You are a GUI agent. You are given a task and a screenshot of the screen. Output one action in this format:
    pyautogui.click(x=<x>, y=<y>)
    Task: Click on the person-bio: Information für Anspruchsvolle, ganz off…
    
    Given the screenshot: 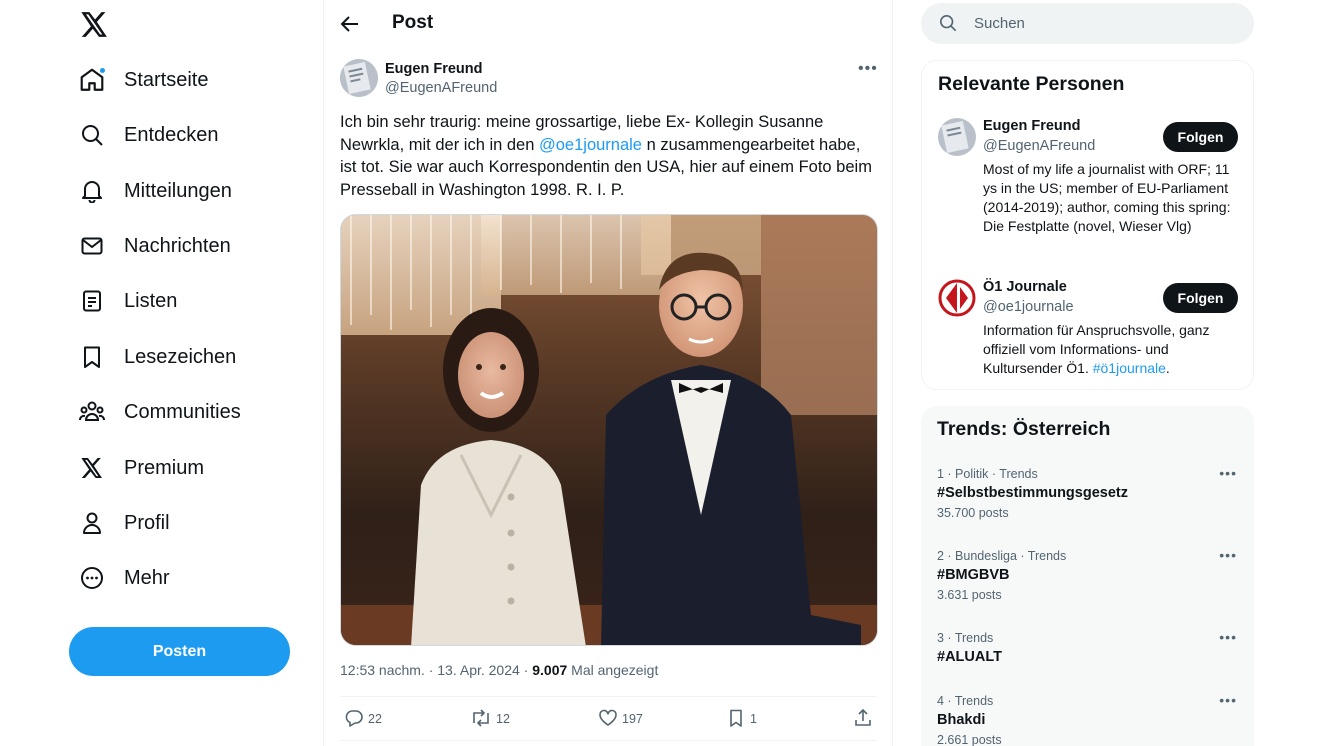 What is the action you would take?
    pyautogui.click(x=1113, y=349)
    